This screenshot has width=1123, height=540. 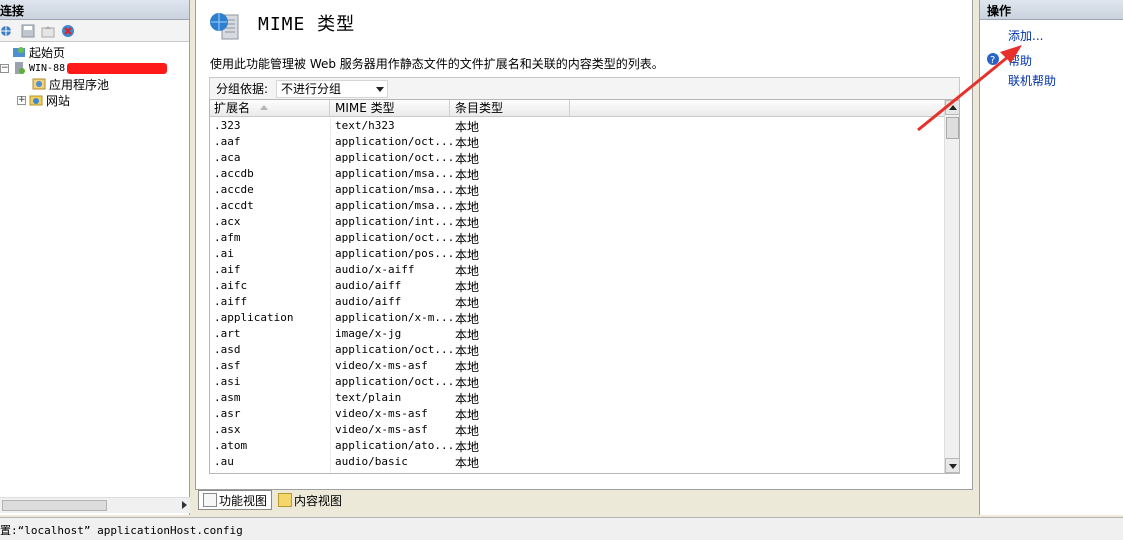 I want to click on tree-item-sites: + 网站, so click(x=43, y=100).